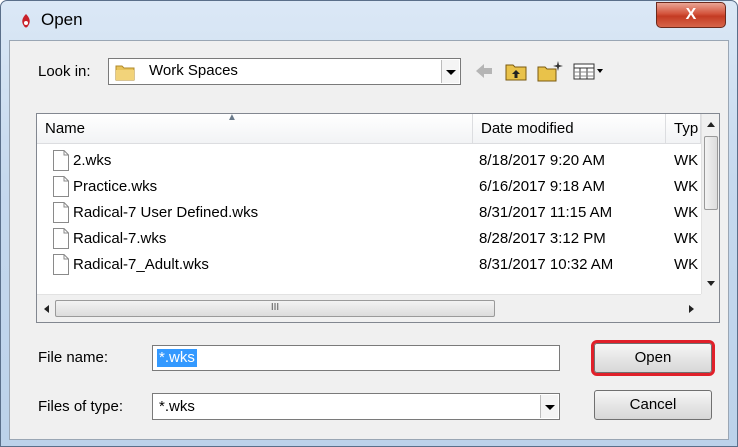 This screenshot has height=447, width=738. I want to click on file-name: Radical-7_Adult.wks, so click(141, 264).